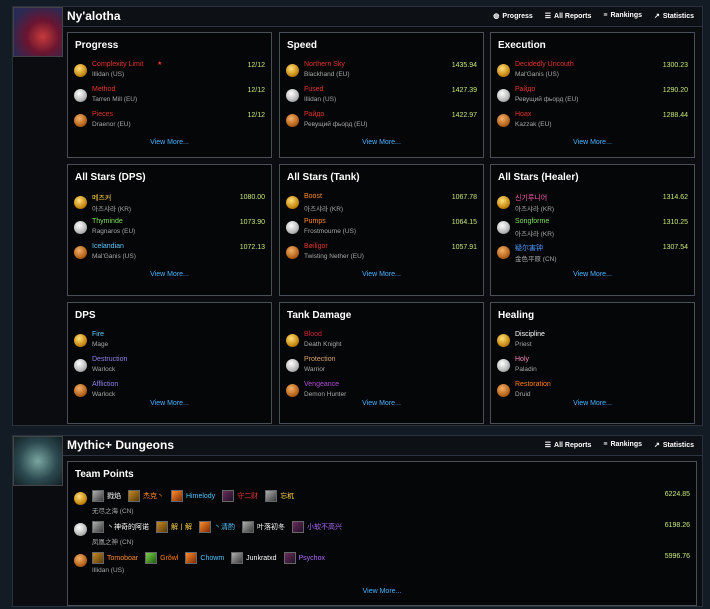 Image resolution: width=710 pixels, height=609 pixels. Describe the element at coordinates (114, 496) in the screenshot. I see `member-name: 戮焰` at that location.